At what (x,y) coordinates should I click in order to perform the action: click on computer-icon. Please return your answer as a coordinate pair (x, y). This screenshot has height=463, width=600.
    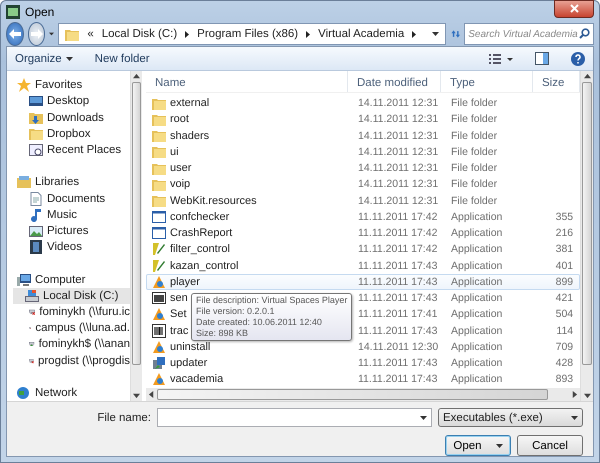
    Looking at the image, I should click on (24, 279).